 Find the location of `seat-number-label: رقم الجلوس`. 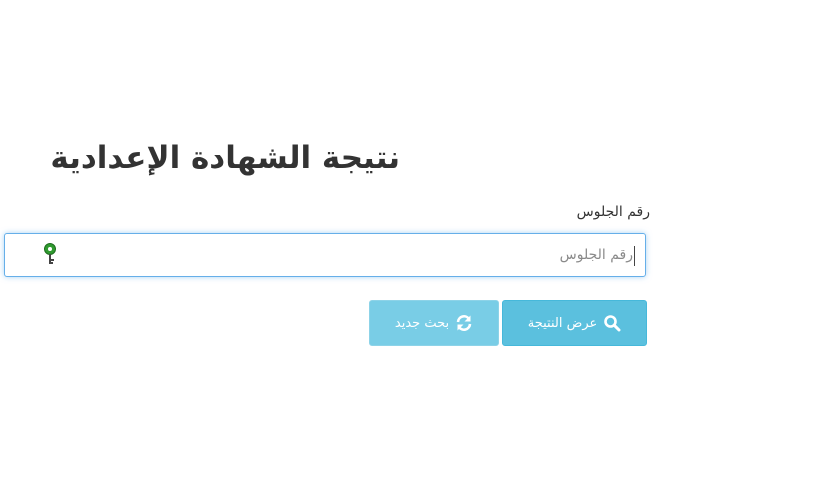

seat-number-label: رقم الجلوس is located at coordinates (613, 212).